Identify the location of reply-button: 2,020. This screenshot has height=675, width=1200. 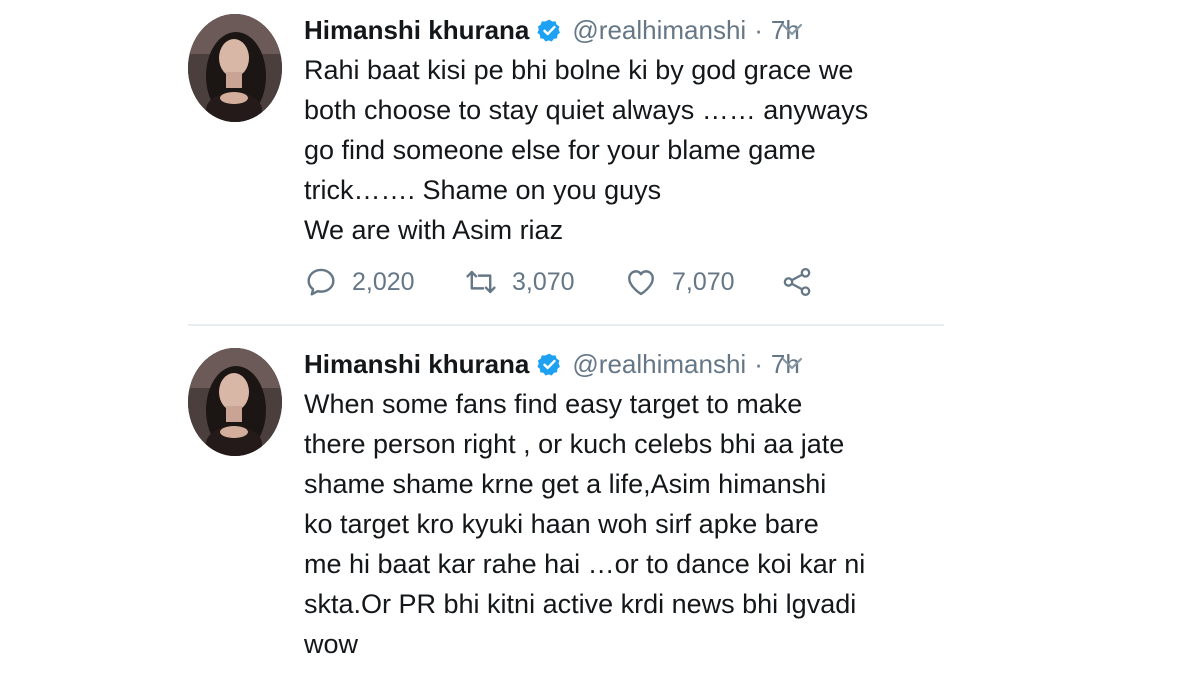
(384, 282).